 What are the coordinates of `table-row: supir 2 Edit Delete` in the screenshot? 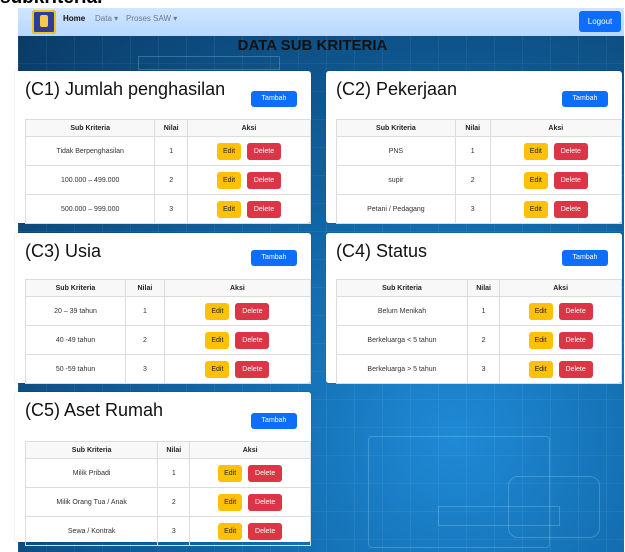 It's located at (479, 180).